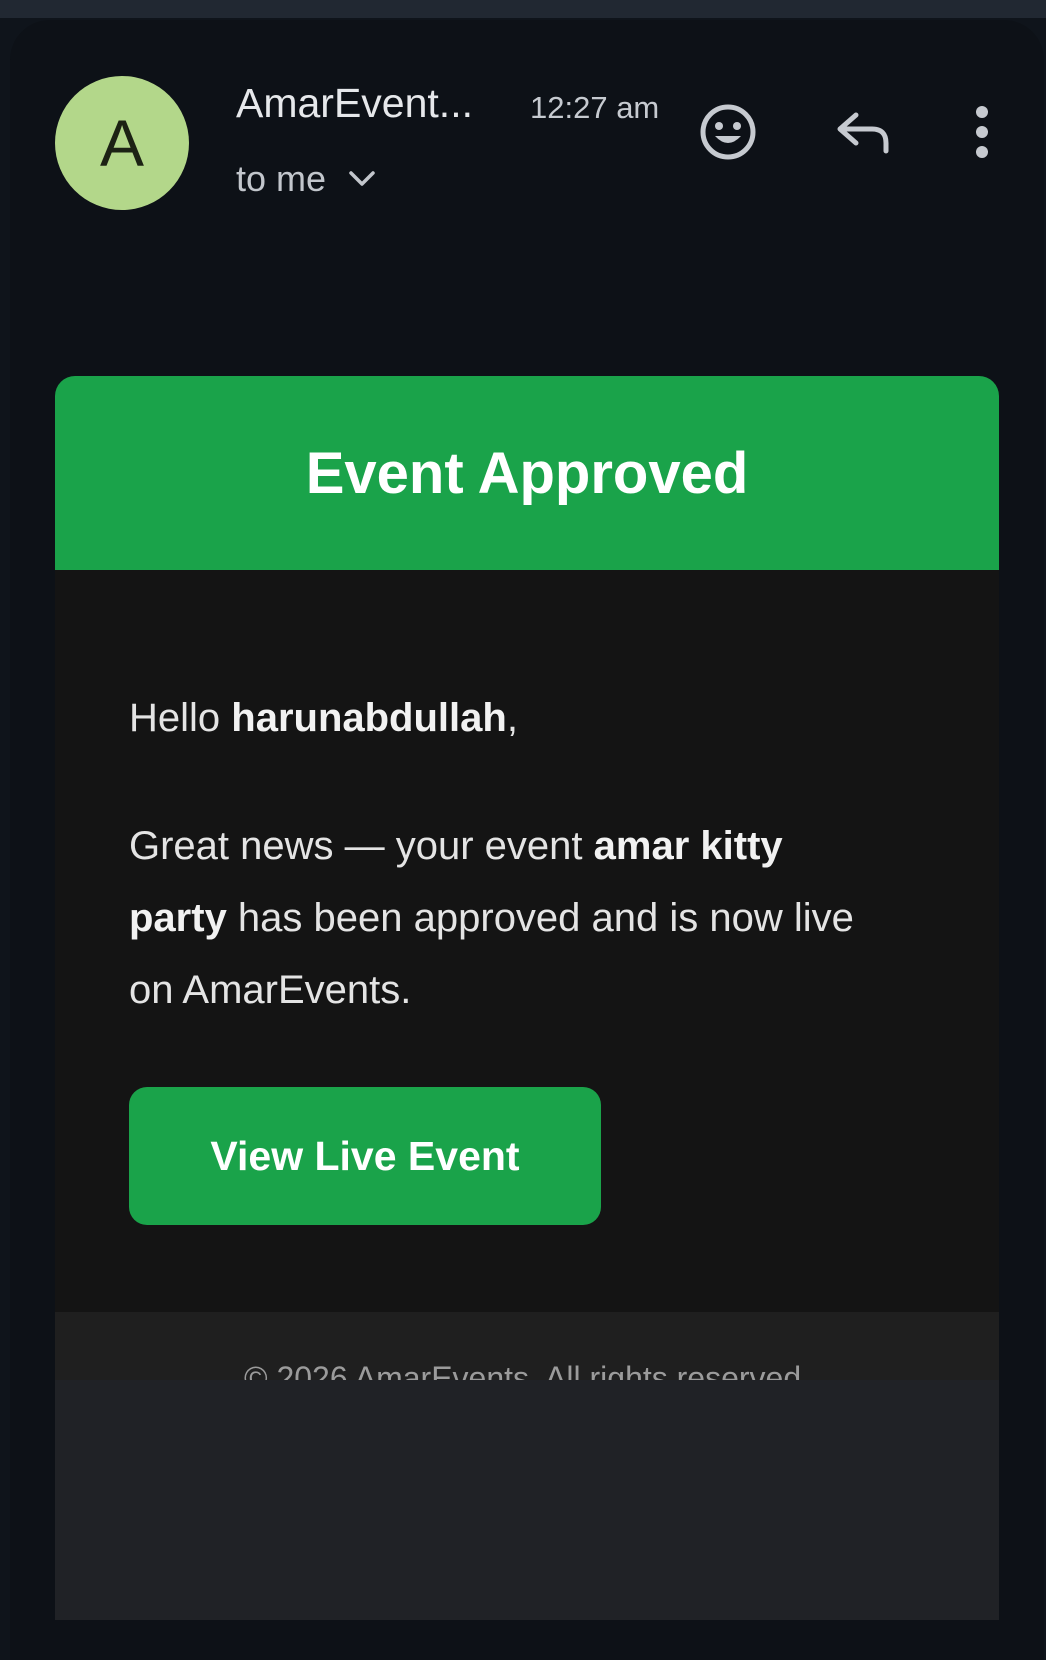  I want to click on more-options-button, so click(982, 132).